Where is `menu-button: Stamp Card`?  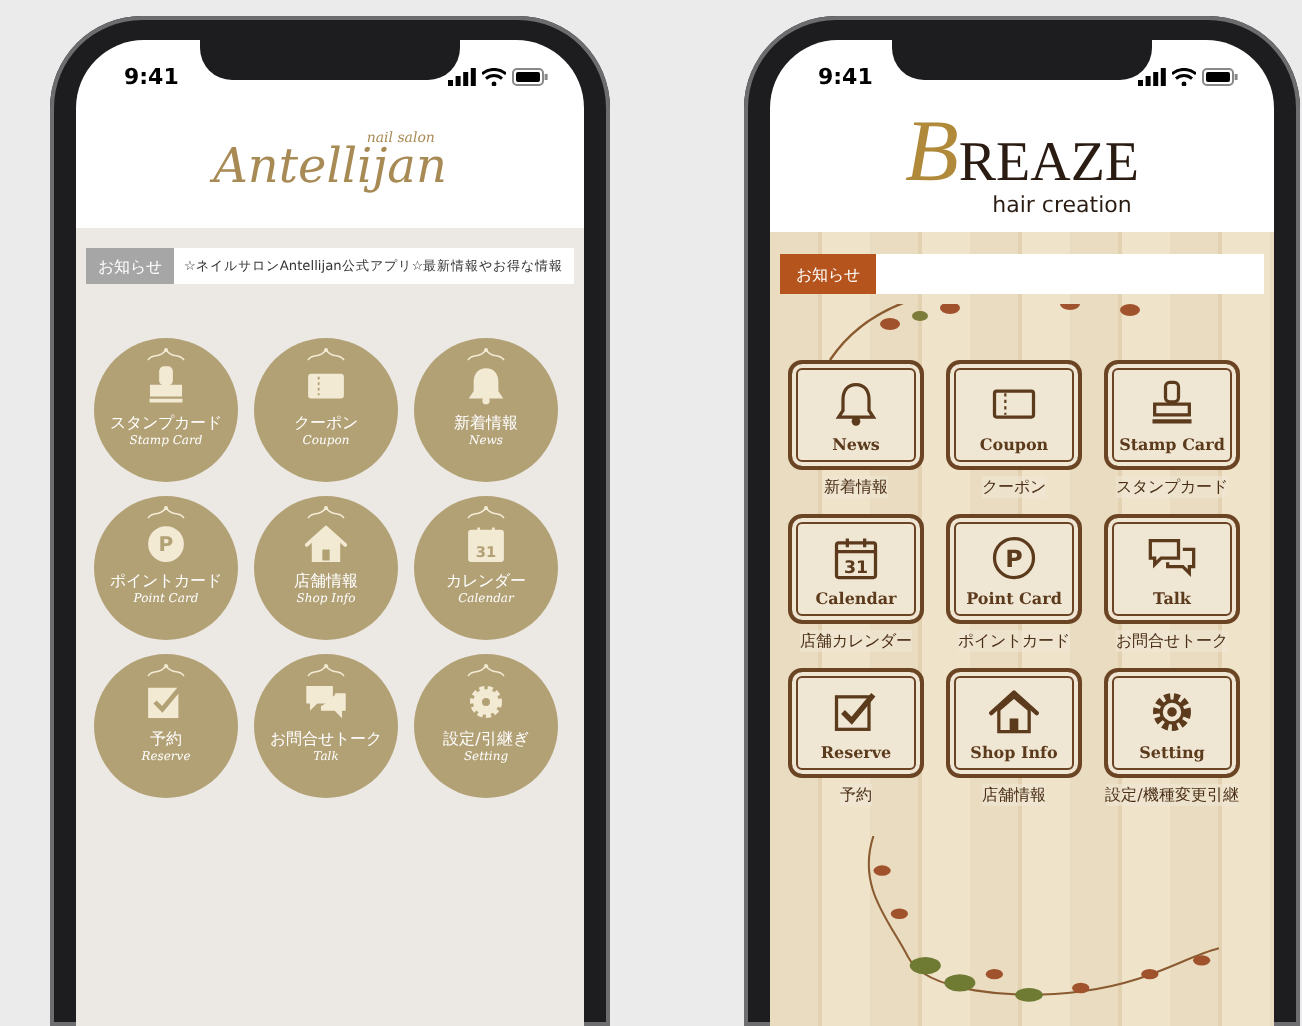
menu-button: Stamp Card is located at coordinates (1172, 415).